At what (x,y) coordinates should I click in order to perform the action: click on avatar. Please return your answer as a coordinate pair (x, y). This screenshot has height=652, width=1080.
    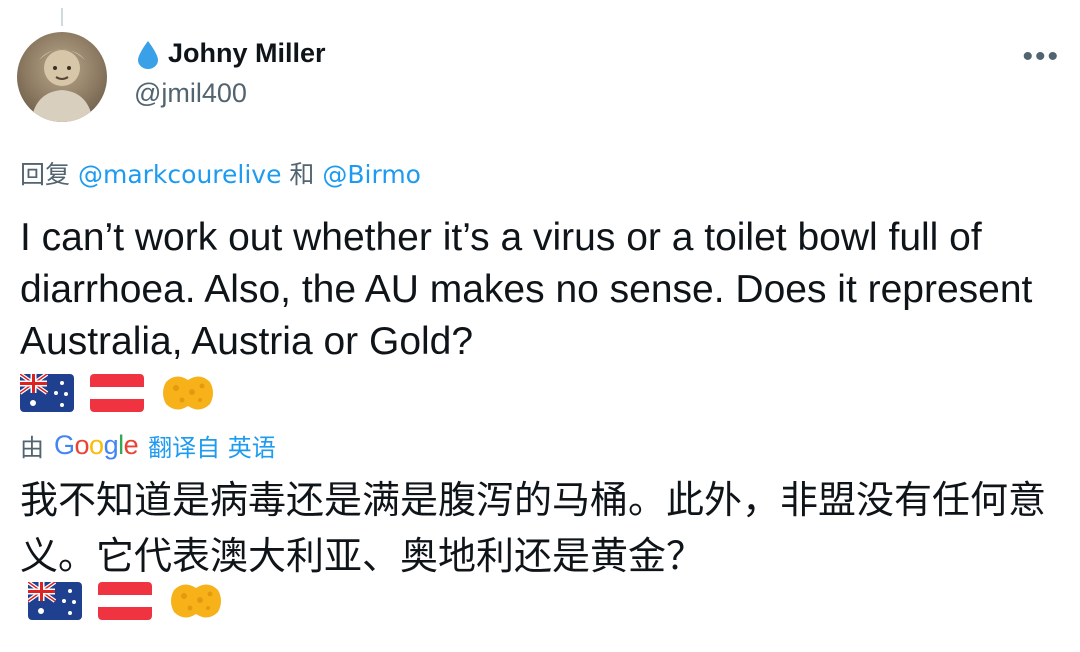
    Looking at the image, I should click on (62, 77).